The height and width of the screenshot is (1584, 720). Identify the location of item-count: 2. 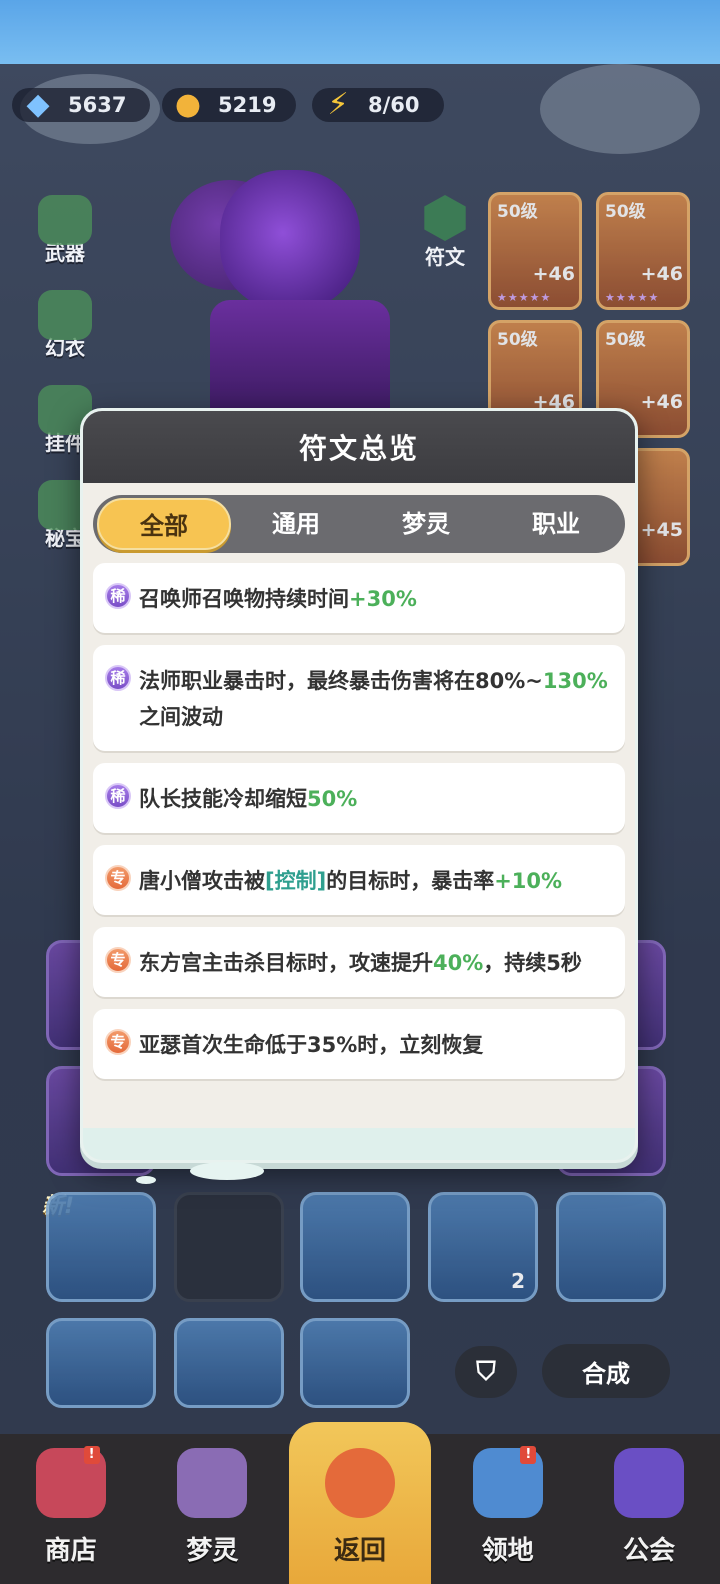
(518, 1281).